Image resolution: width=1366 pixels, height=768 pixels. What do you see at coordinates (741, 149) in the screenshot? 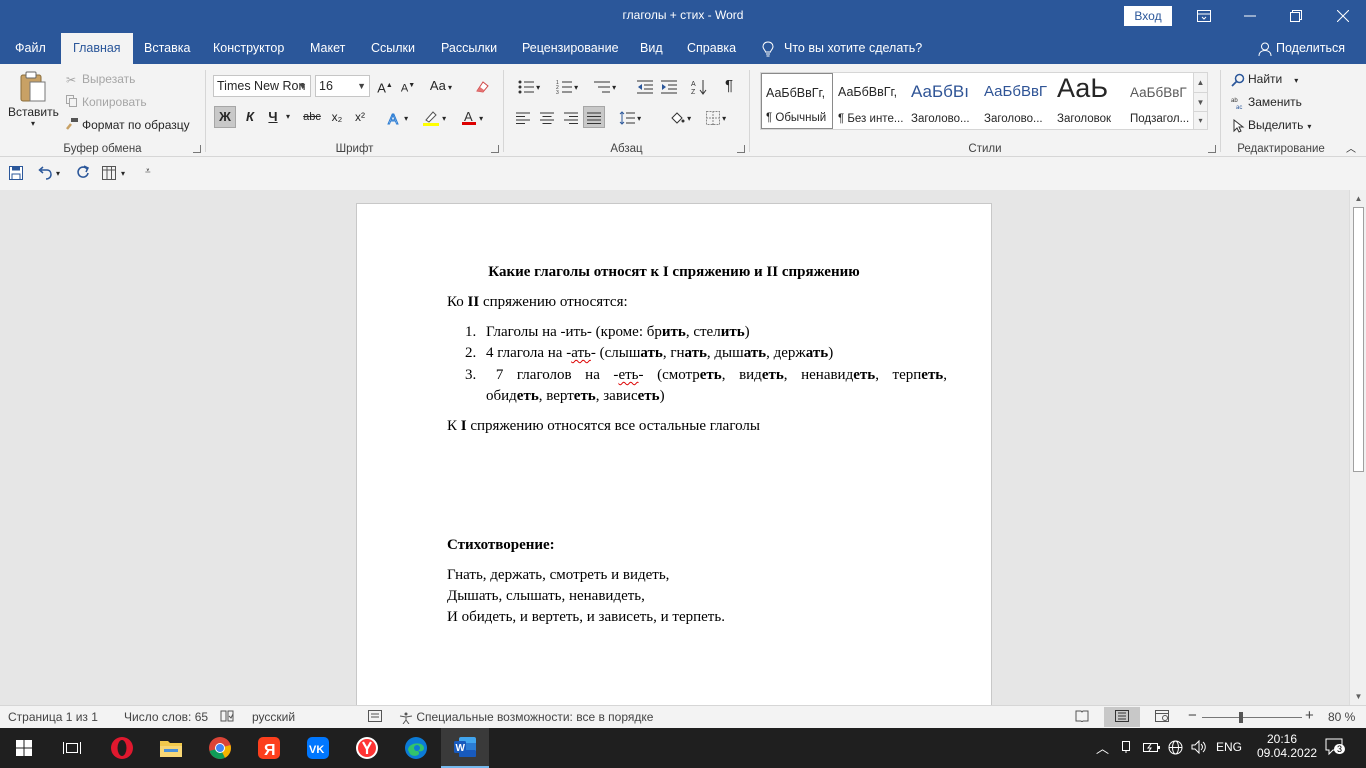
I see `paragraph-dialog-launcher-icon` at bounding box center [741, 149].